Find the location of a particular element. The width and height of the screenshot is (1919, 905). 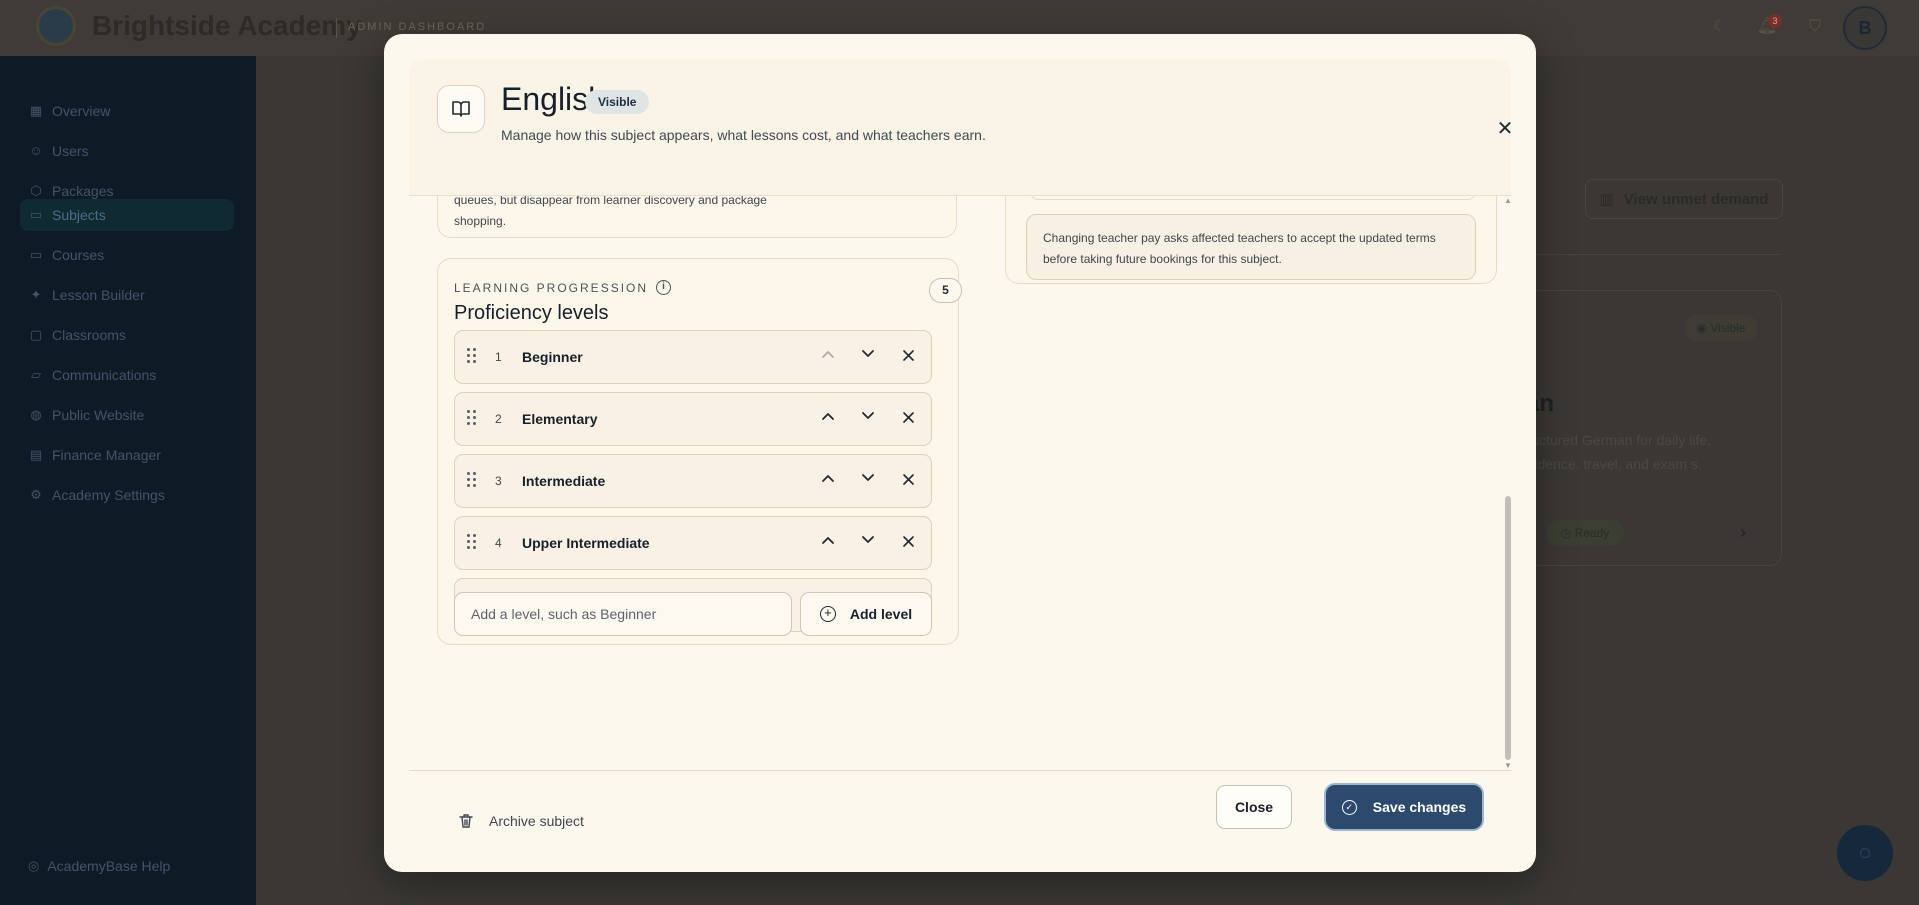

levels-count-badge: 5 is located at coordinates (945, 290).